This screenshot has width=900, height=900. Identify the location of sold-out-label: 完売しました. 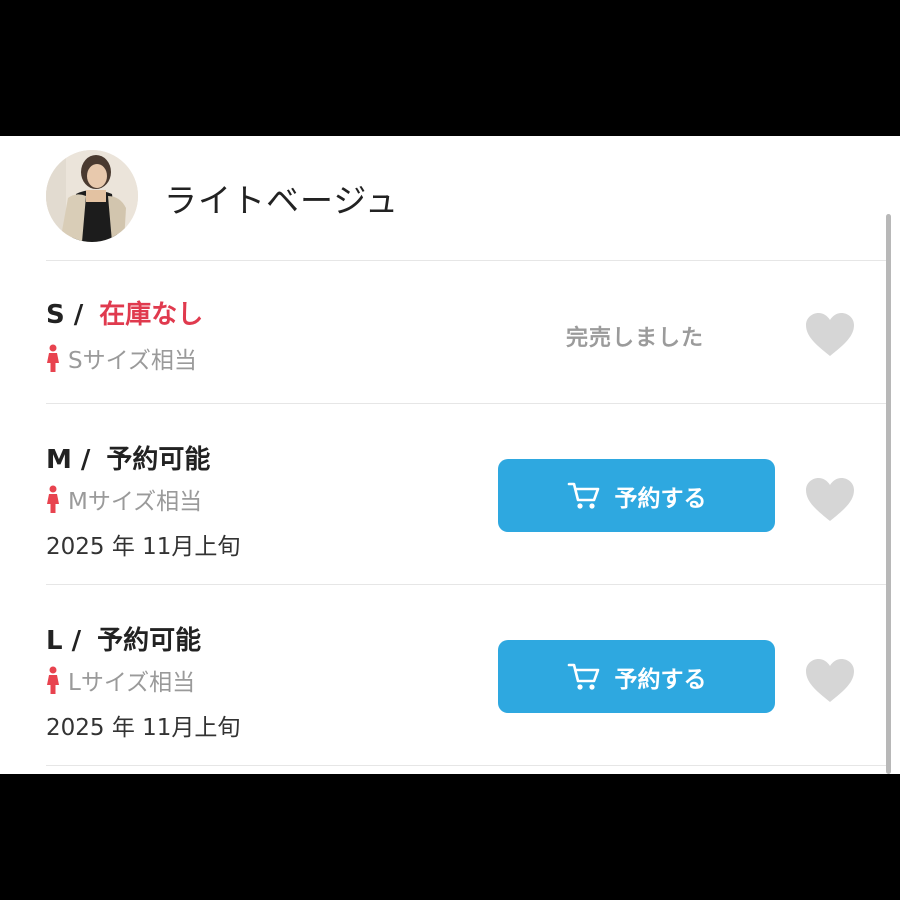
(635, 338).